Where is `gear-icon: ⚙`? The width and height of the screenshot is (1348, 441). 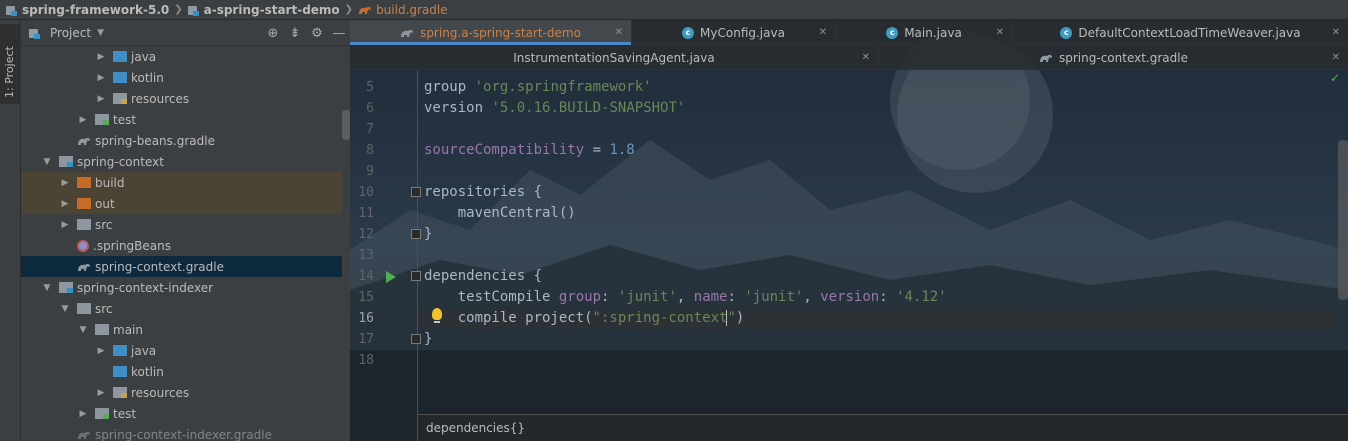
gear-icon: ⚙ is located at coordinates (317, 33).